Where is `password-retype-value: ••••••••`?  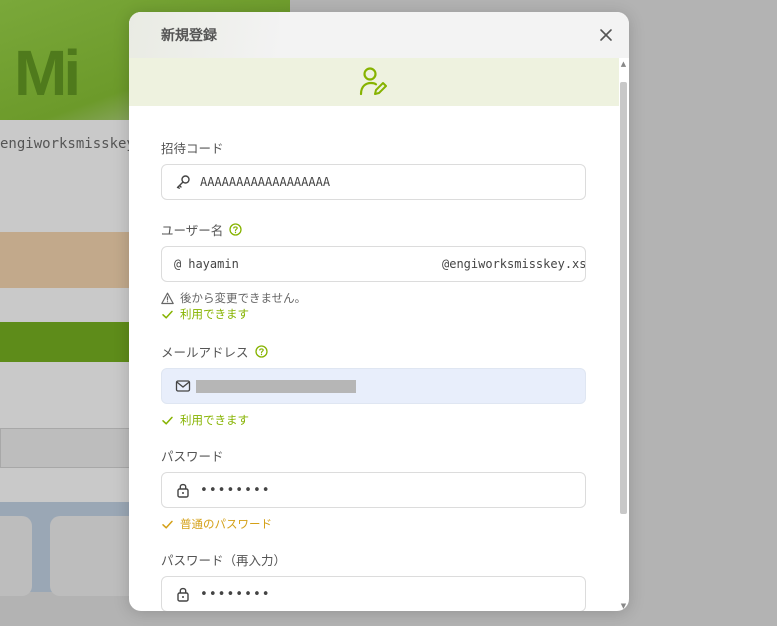 password-retype-value: •••••••• is located at coordinates (235, 594).